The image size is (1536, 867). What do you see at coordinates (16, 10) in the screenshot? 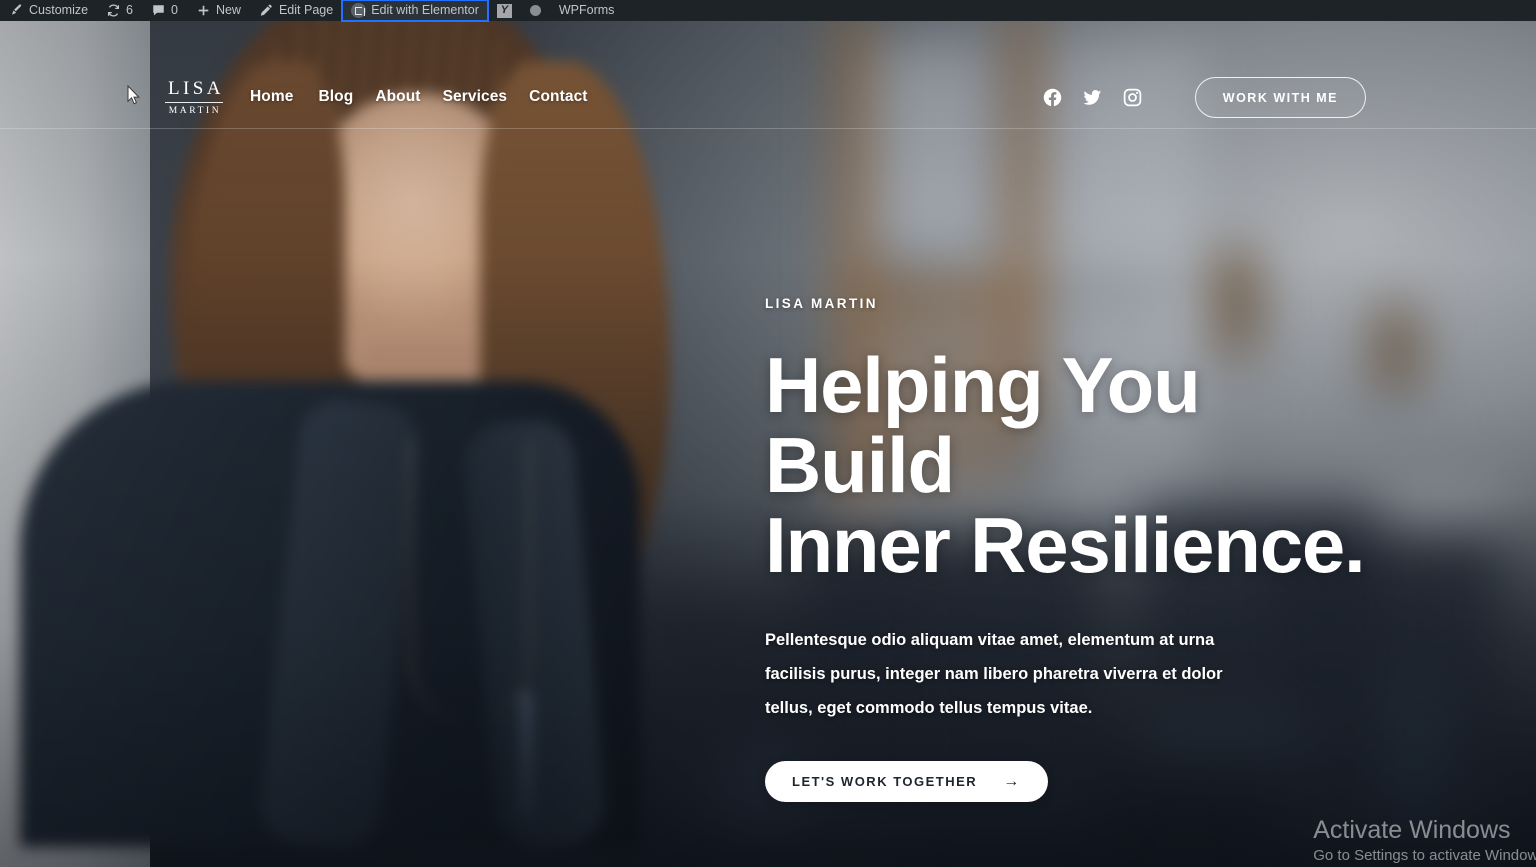
I see `paintbrush-icon` at bounding box center [16, 10].